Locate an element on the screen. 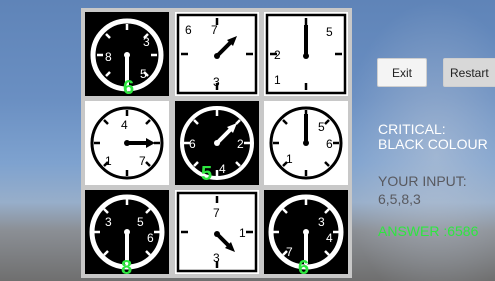 Image resolution: width=495 pixels, height=281 pixels. clock-tile-7: 3 5 6 8 is located at coordinates (127, 232).